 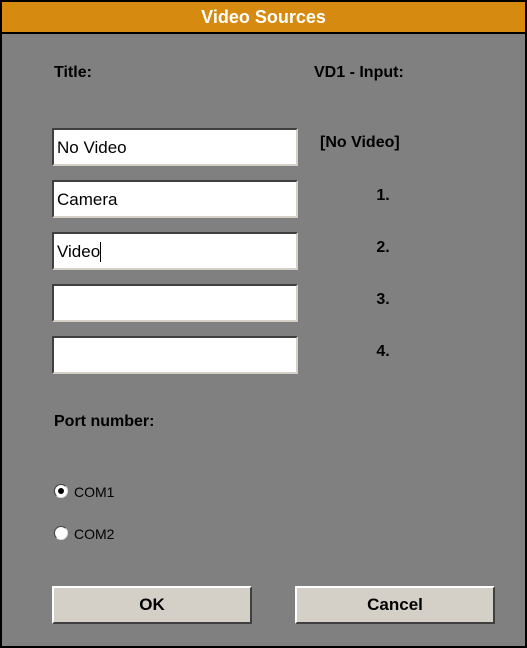 I want to click on source-title-value-2: Video, so click(x=79, y=251).